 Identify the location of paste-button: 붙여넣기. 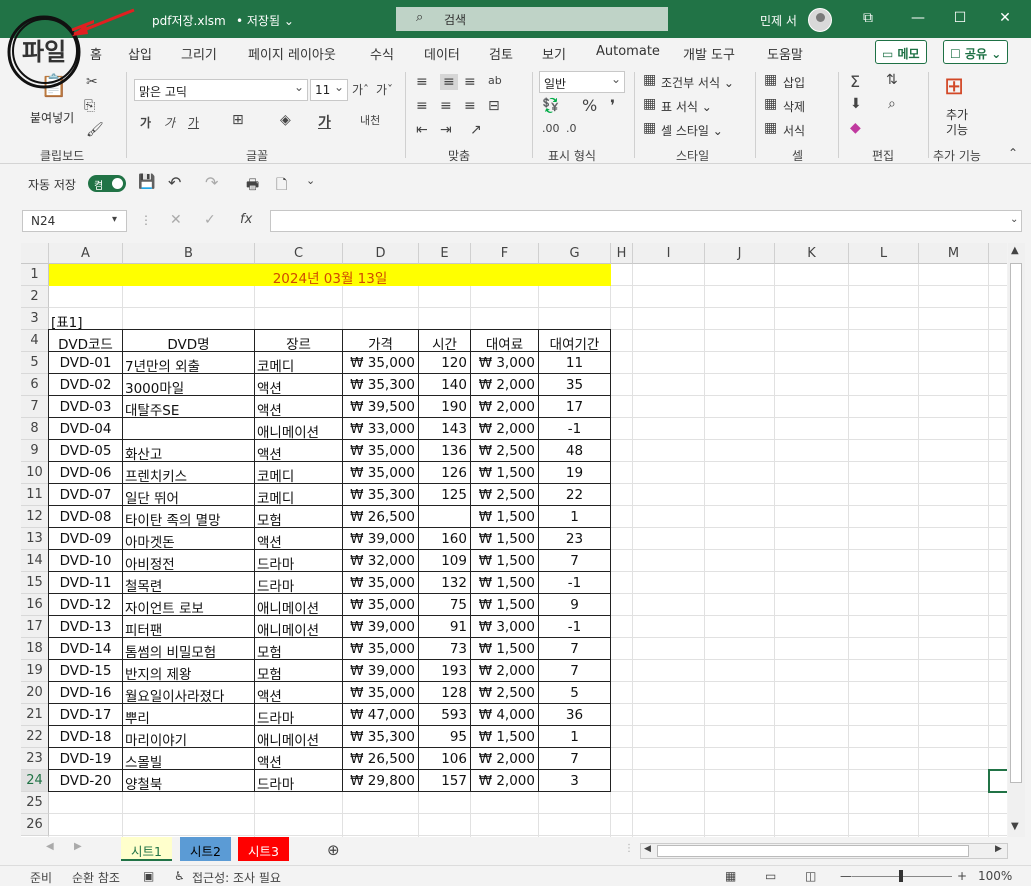
(52, 117).